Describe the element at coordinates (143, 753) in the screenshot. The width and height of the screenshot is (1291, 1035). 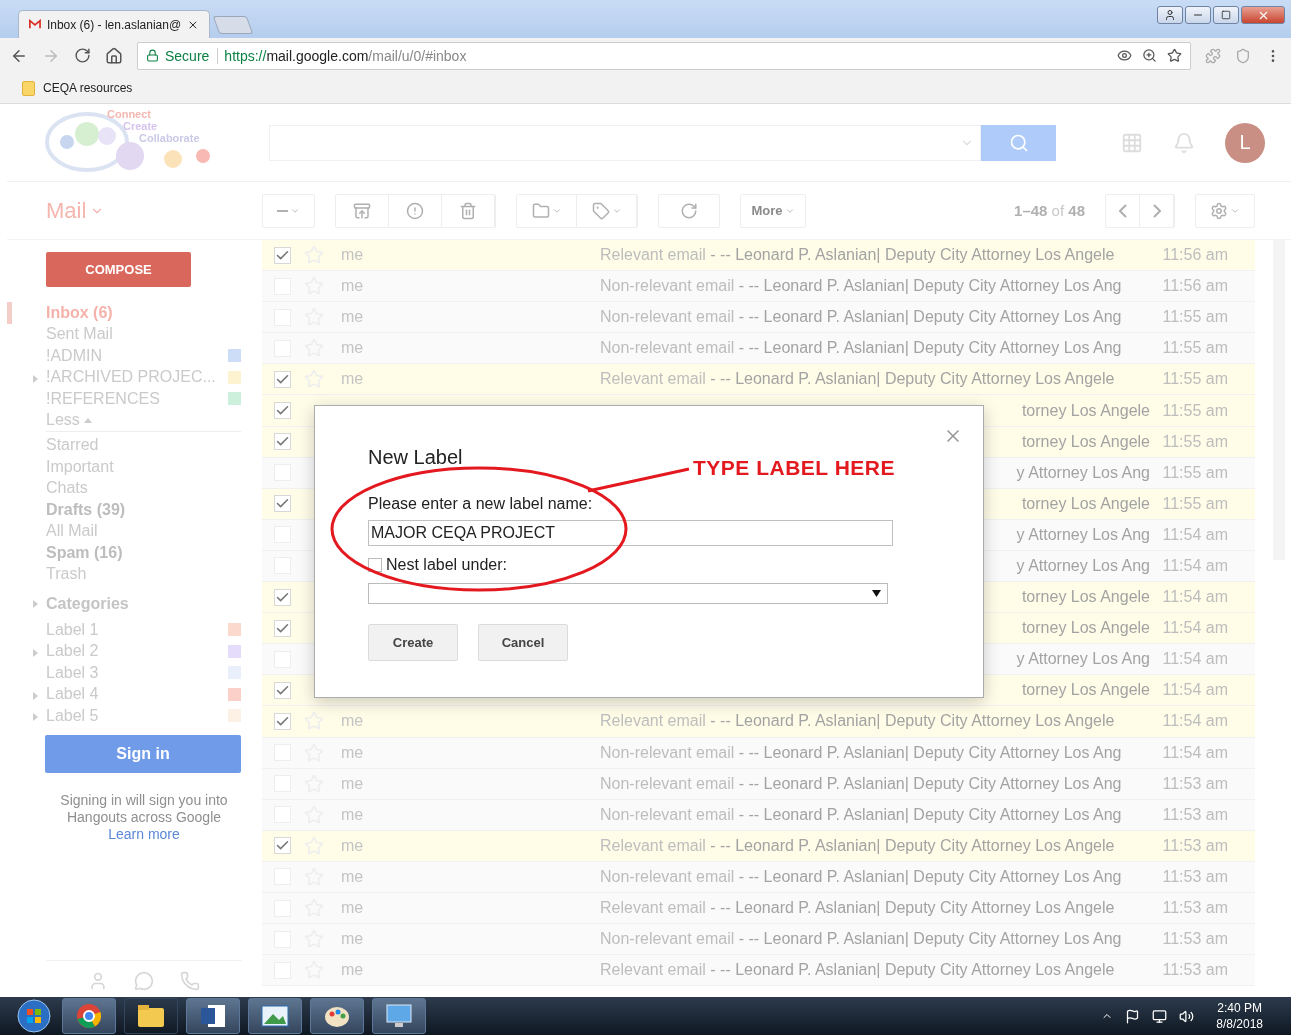
I see `sign-in-button: Sign in` at that location.